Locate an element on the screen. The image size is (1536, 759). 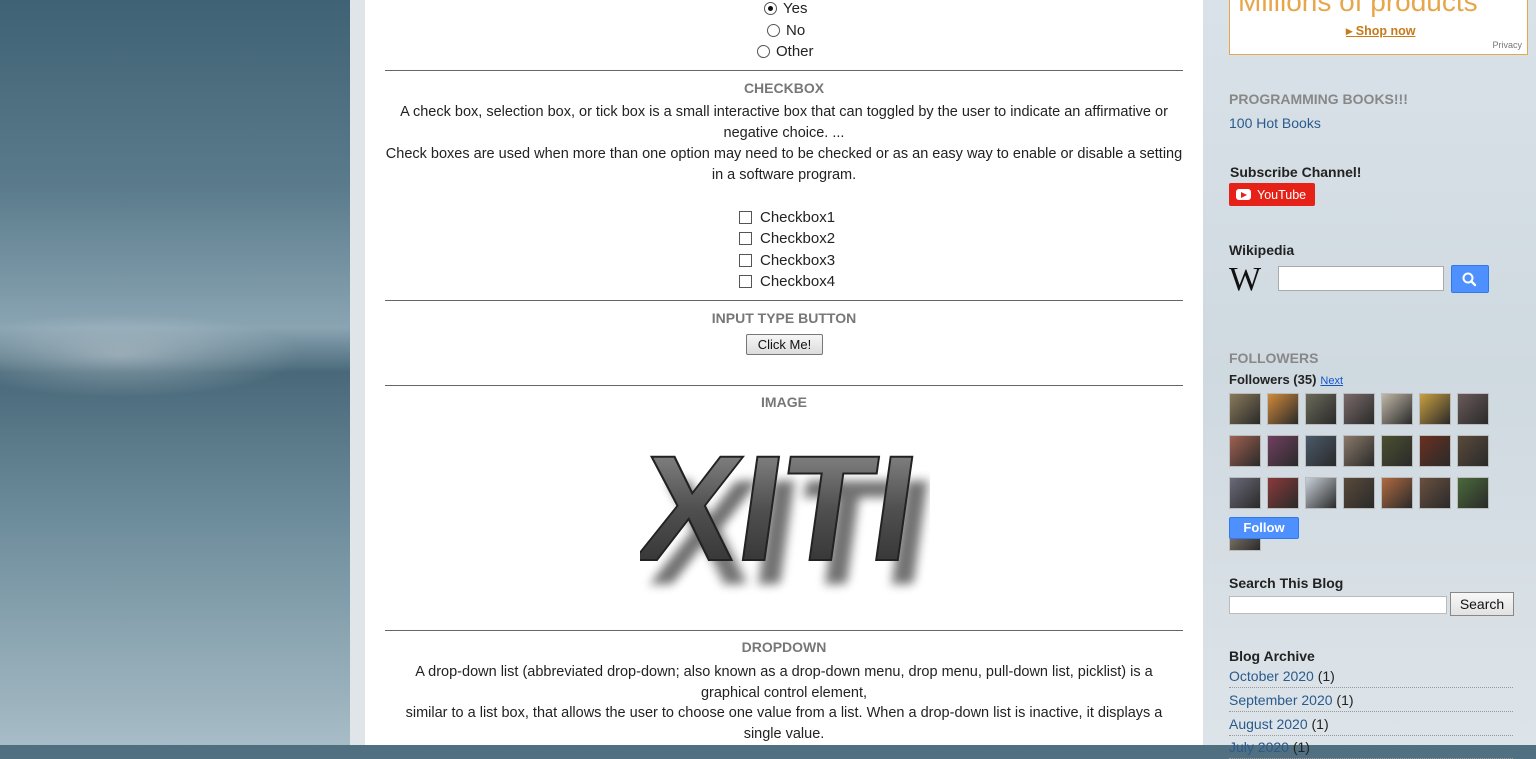
hot-books-link: 100 Hot Books is located at coordinates (1275, 123).